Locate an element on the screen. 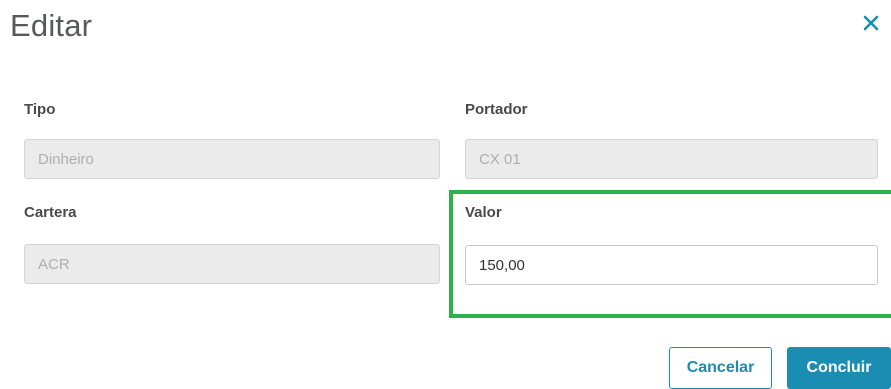  tipo-label: Tipo is located at coordinates (40, 109).